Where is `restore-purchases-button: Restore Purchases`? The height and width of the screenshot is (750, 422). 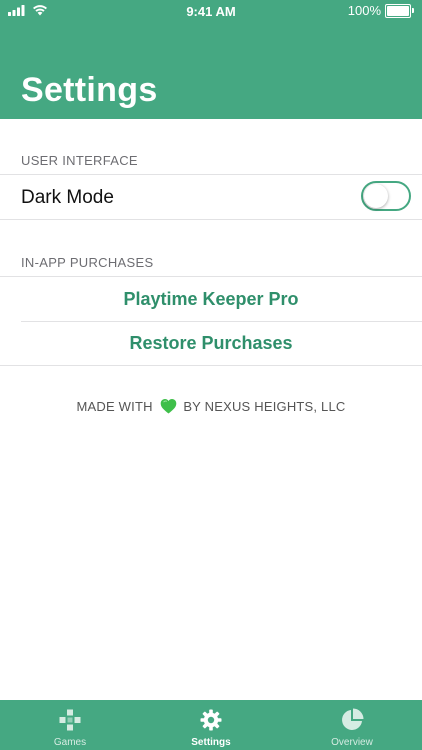 restore-purchases-button: Restore Purchases is located at coordinates (211, 343).